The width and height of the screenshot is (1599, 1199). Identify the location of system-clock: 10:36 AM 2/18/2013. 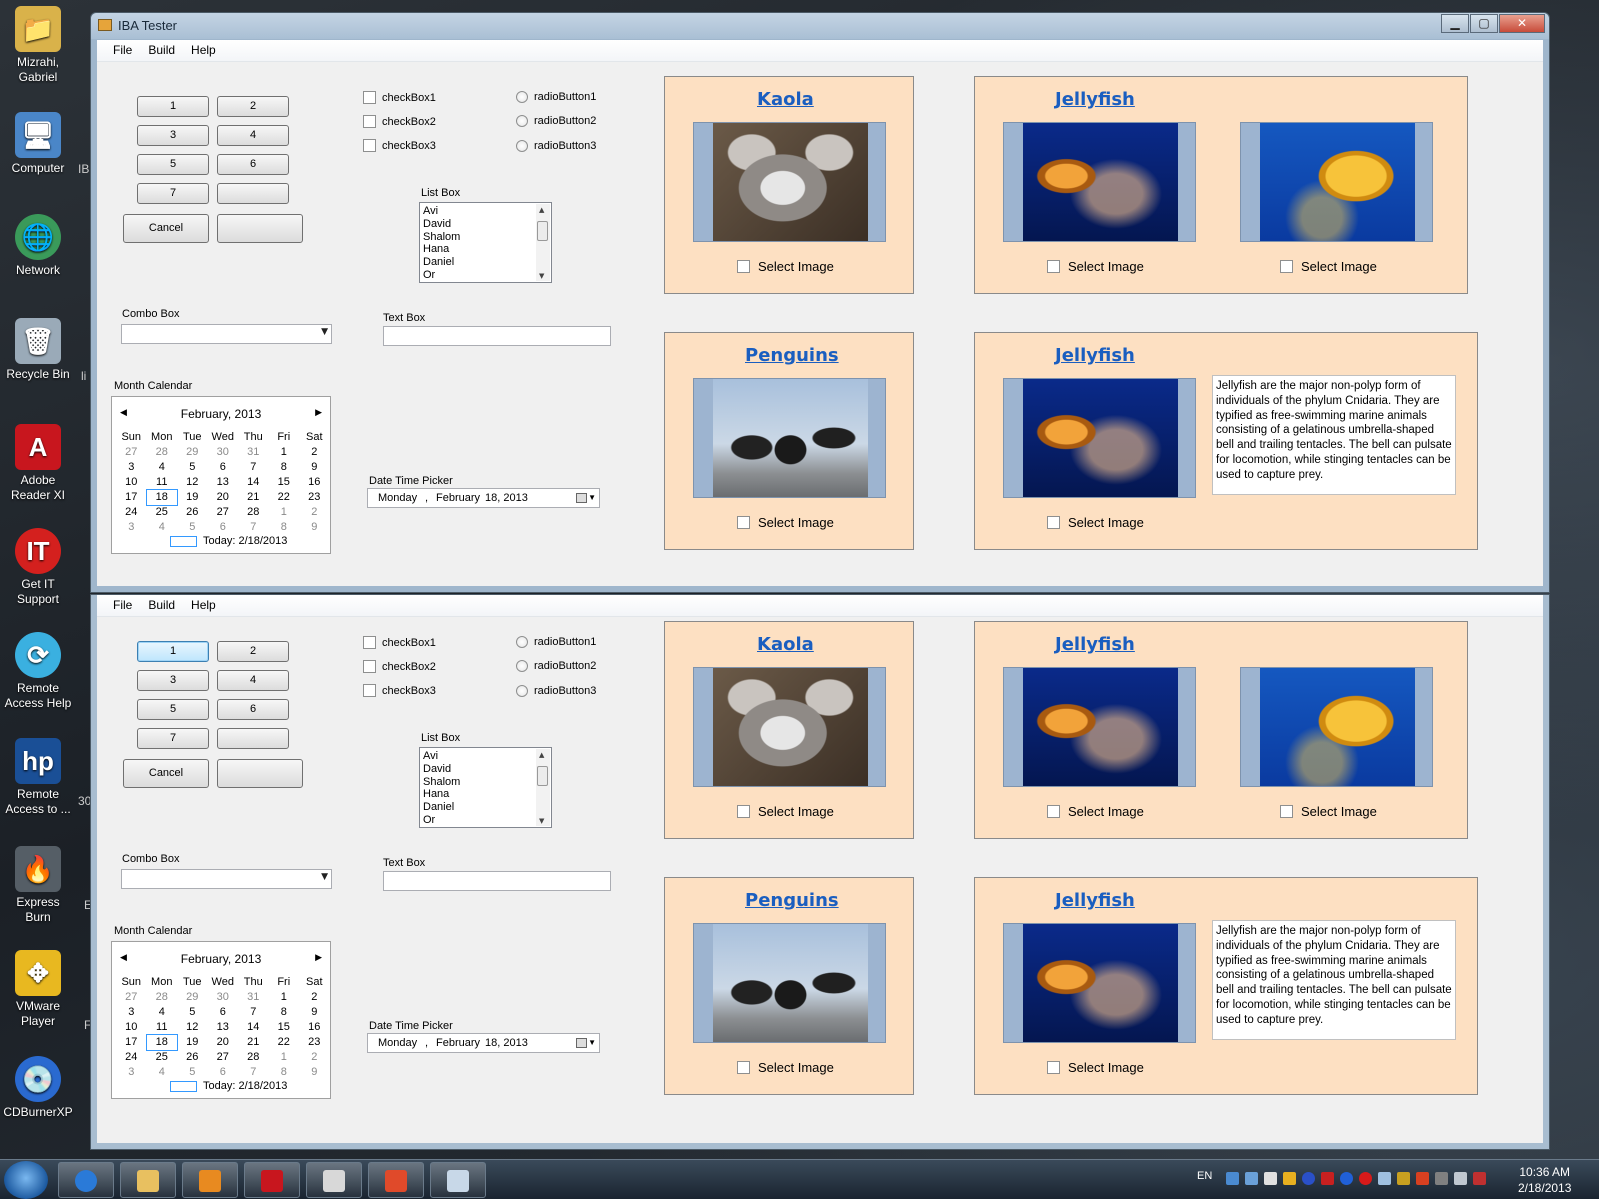
(1544, 1180).